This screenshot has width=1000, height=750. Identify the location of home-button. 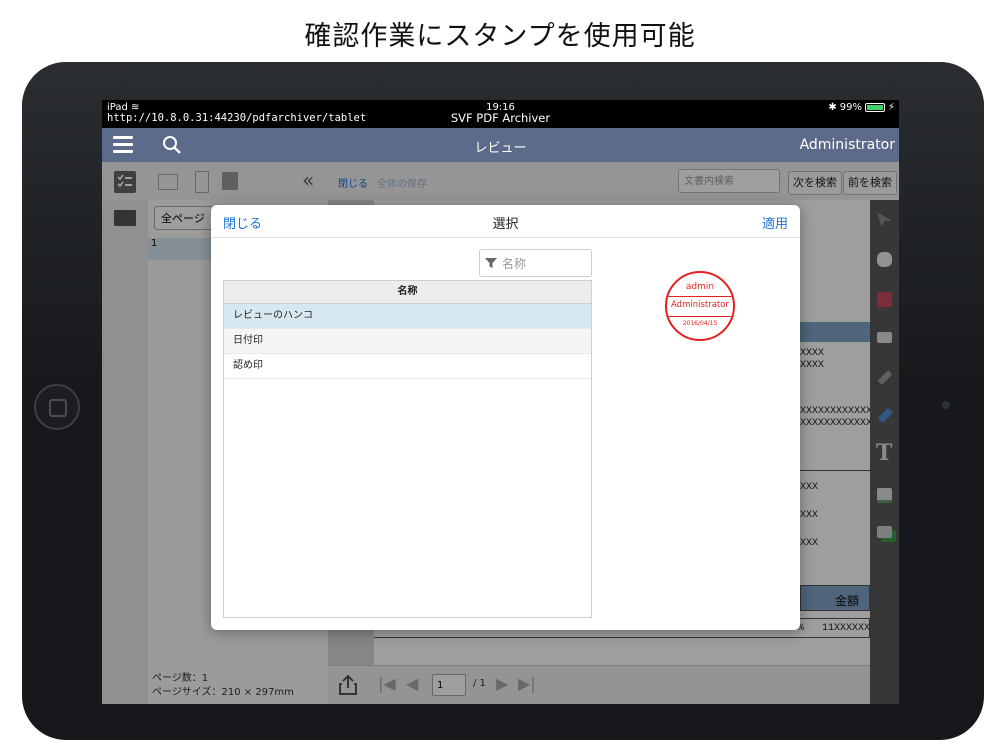
(57, 407).